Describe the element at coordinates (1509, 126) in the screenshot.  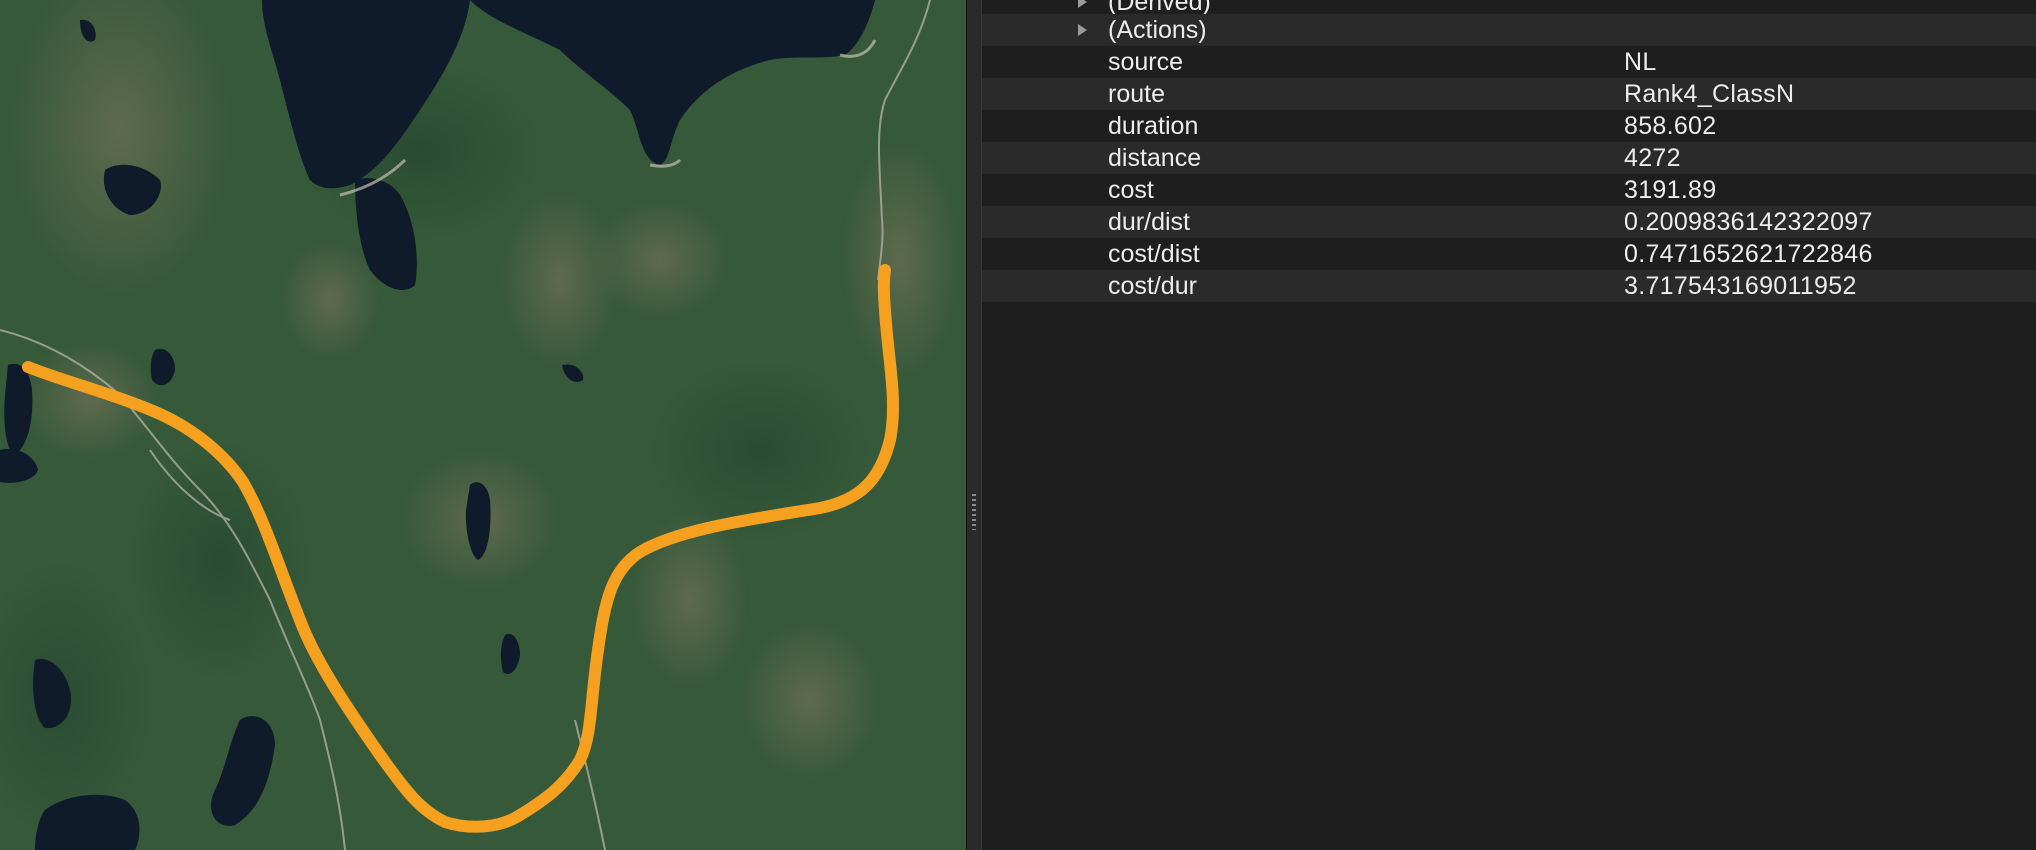
I see `property-row-duration: duration 858.602` at that location.